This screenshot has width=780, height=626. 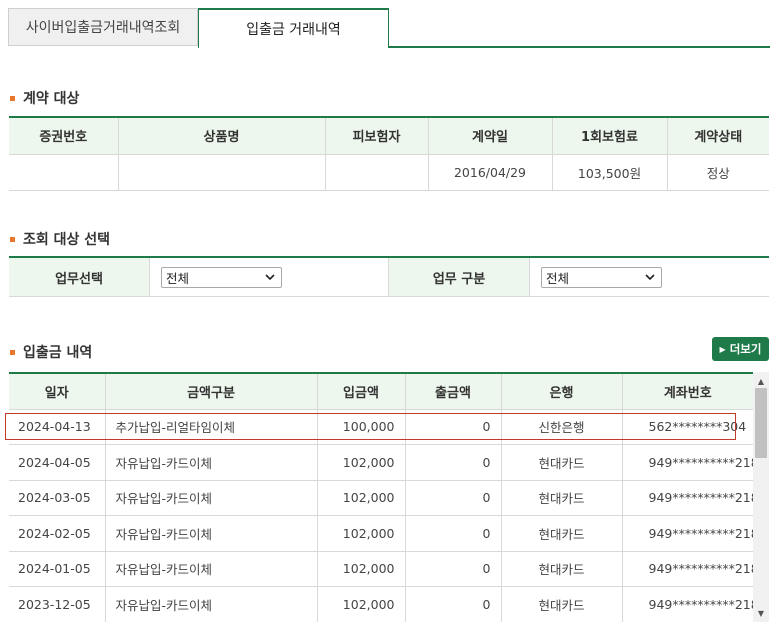 What do you see at coordinates (761, 613) in the screenshot?
I see `scroll-down-icon: ▼` at bounding box center [761, 613].